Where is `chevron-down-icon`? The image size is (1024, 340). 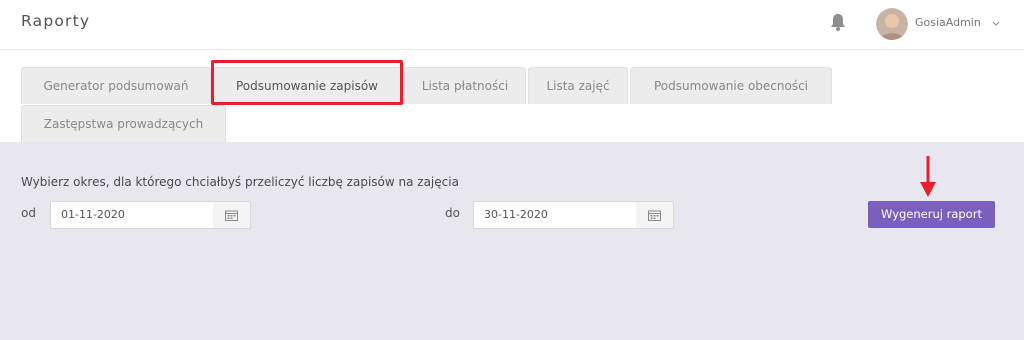
chevron-down-icon is located at coordinates (996, 24).